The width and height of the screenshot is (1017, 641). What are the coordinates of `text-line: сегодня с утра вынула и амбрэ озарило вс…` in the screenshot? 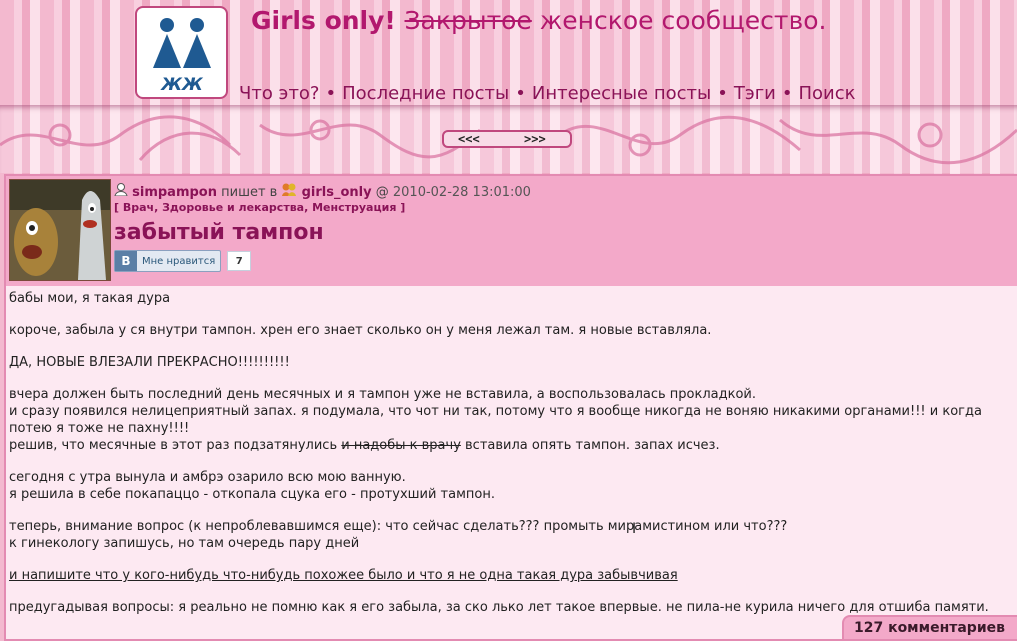 It's located at (207, 477).